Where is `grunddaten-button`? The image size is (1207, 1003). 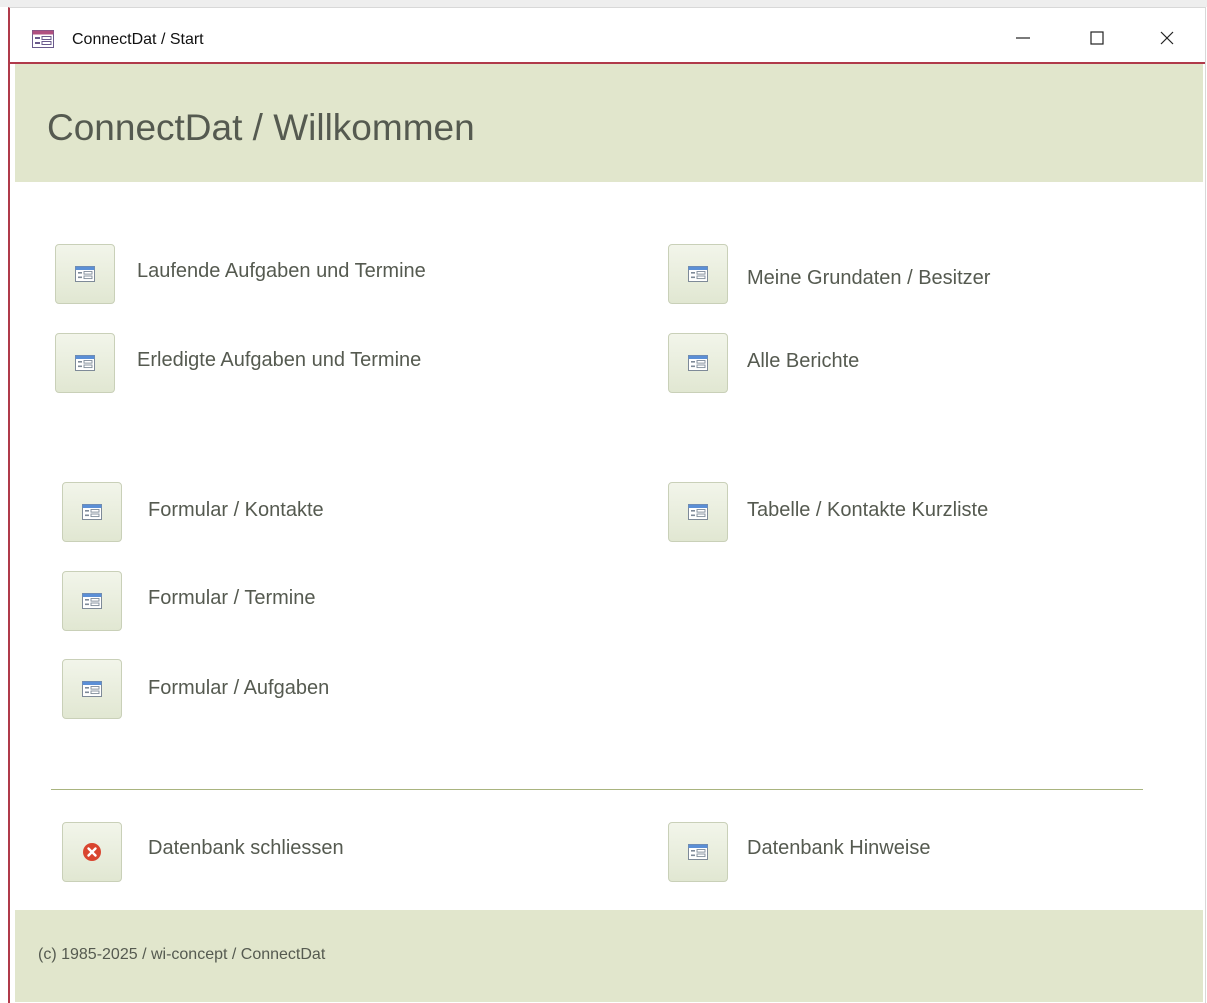 grunddaten-button is located at coordinates (698, 274).